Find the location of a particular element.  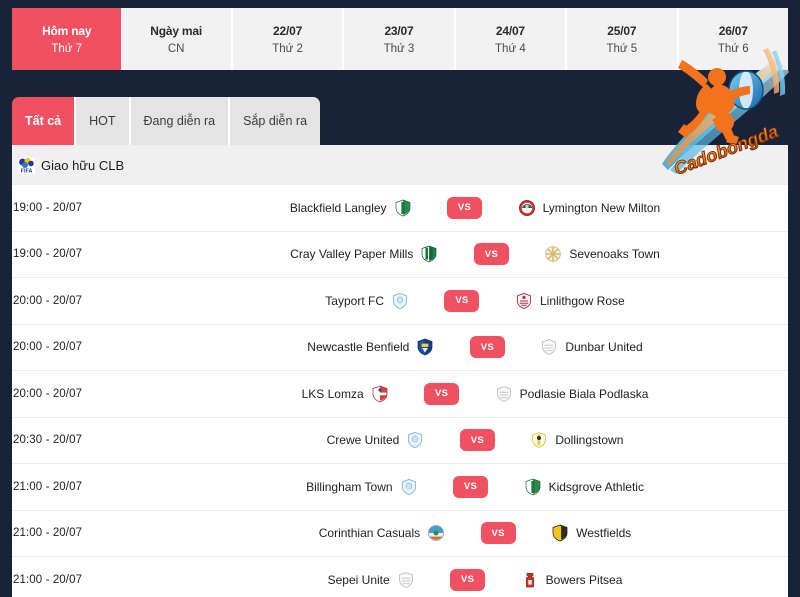

date-tab-secondary: Thứ 7 is located at coordinates (67, 48).